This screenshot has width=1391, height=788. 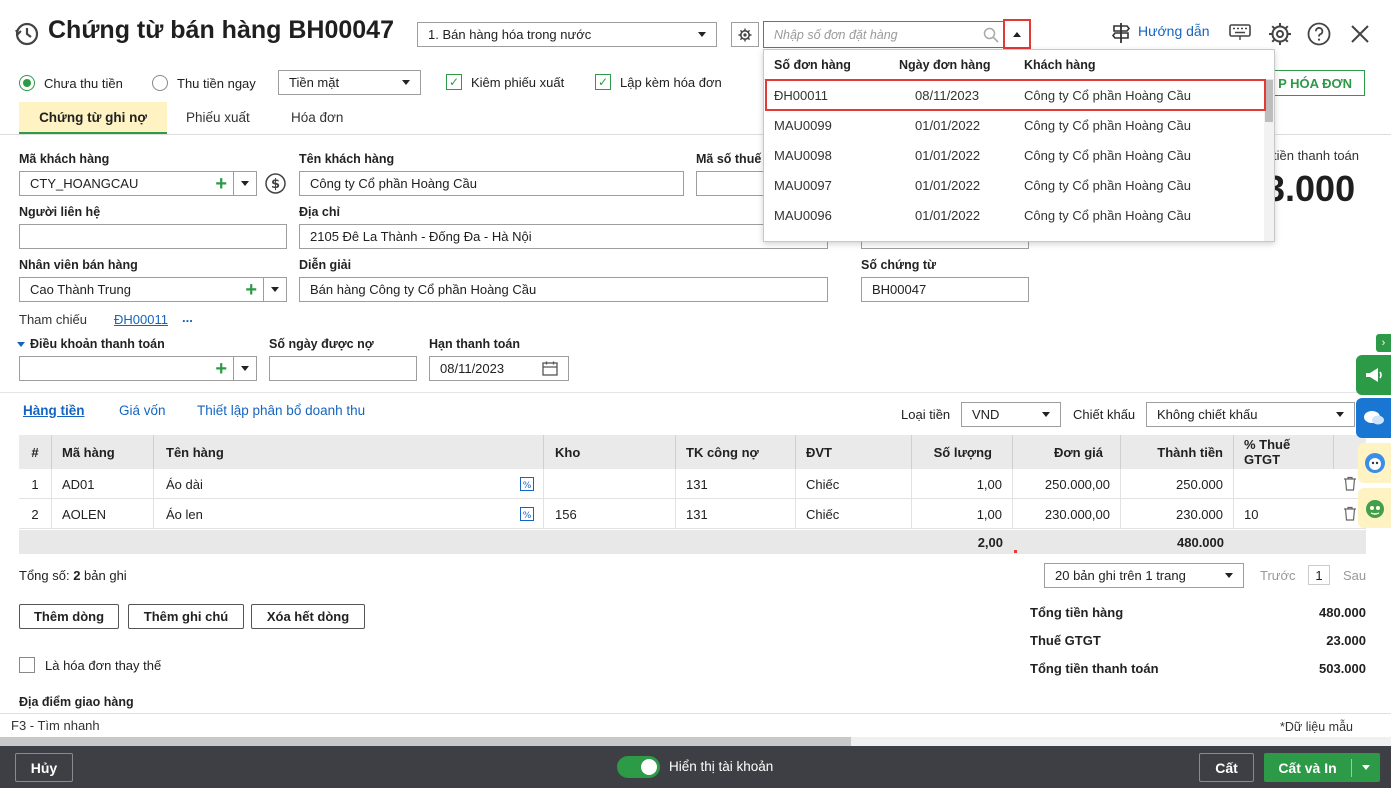 What do you see at coordinates (1060, 65) in the screenshot?
I see `customer-header: Khách hàng` at bounding box center [1060, 65].